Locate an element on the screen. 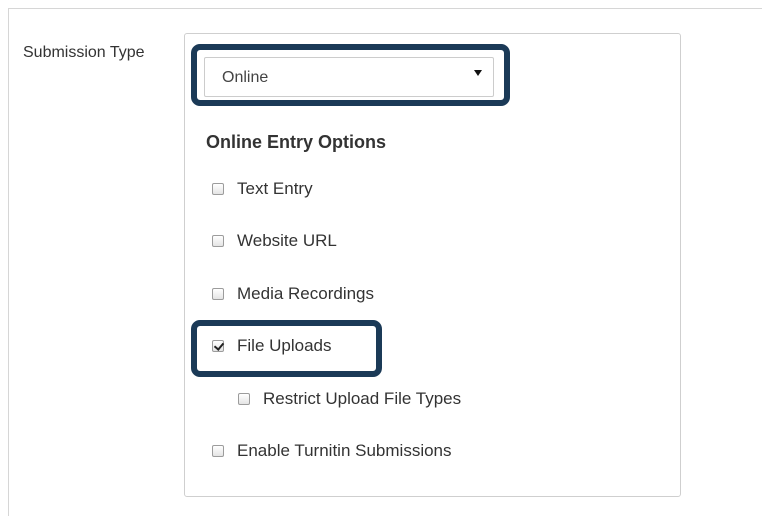 The height and width of the screenshot is (516, 762). media-recordings-checkbox is located at coordinates (218, 294).